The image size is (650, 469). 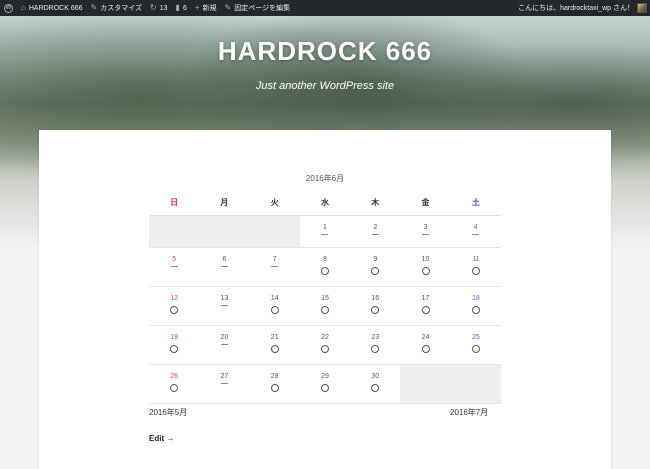 I want to click on calendar-day-cell: 12, so click(x=174, y=306).